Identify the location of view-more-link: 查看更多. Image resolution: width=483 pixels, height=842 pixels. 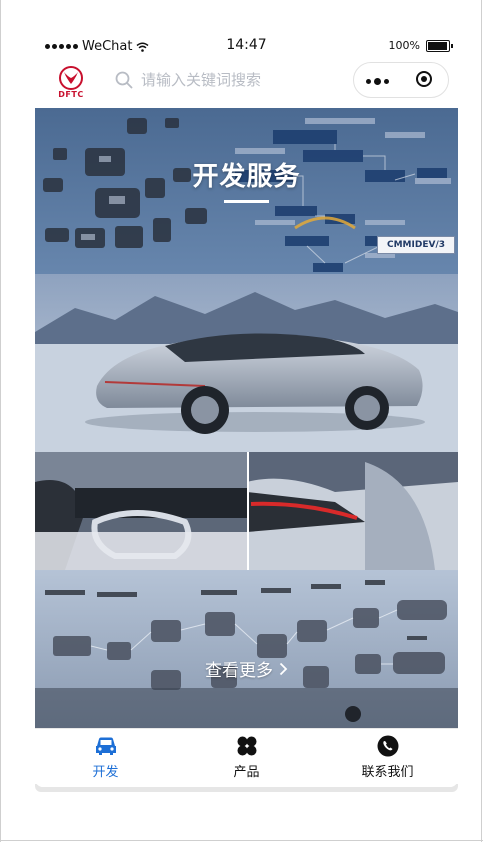
(246, 668).